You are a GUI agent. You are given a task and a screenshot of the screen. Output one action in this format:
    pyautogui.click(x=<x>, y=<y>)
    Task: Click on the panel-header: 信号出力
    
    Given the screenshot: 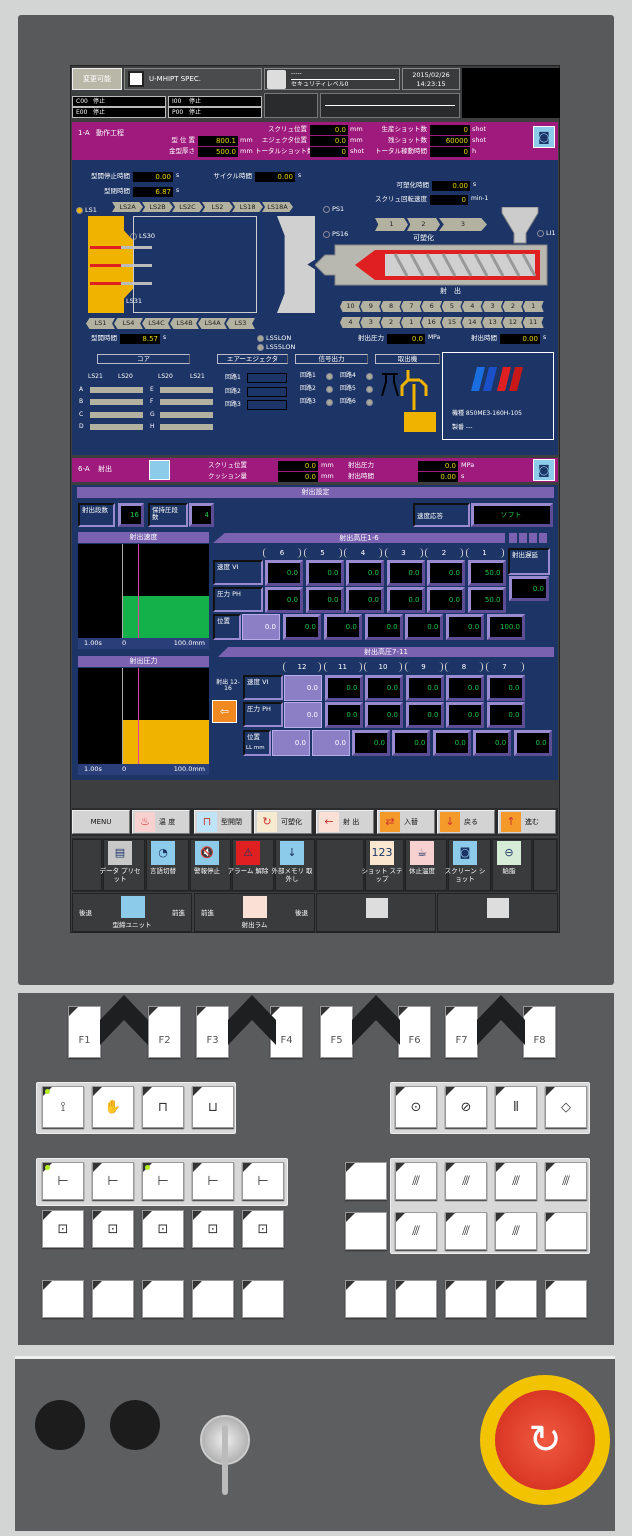 What is the action you would take?
    pyautogui.click(x=331, y=359)
    